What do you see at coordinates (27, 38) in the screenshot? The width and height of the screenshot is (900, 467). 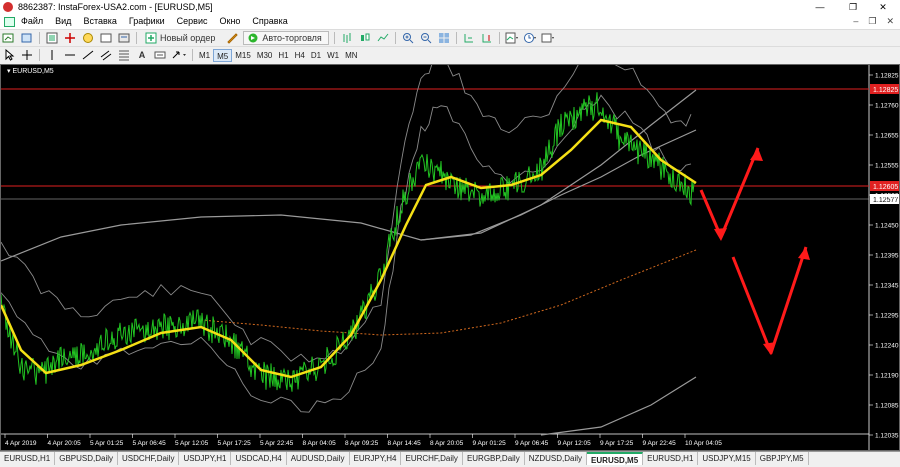 I see `profiles-icon` at bounding box center [27, 38].